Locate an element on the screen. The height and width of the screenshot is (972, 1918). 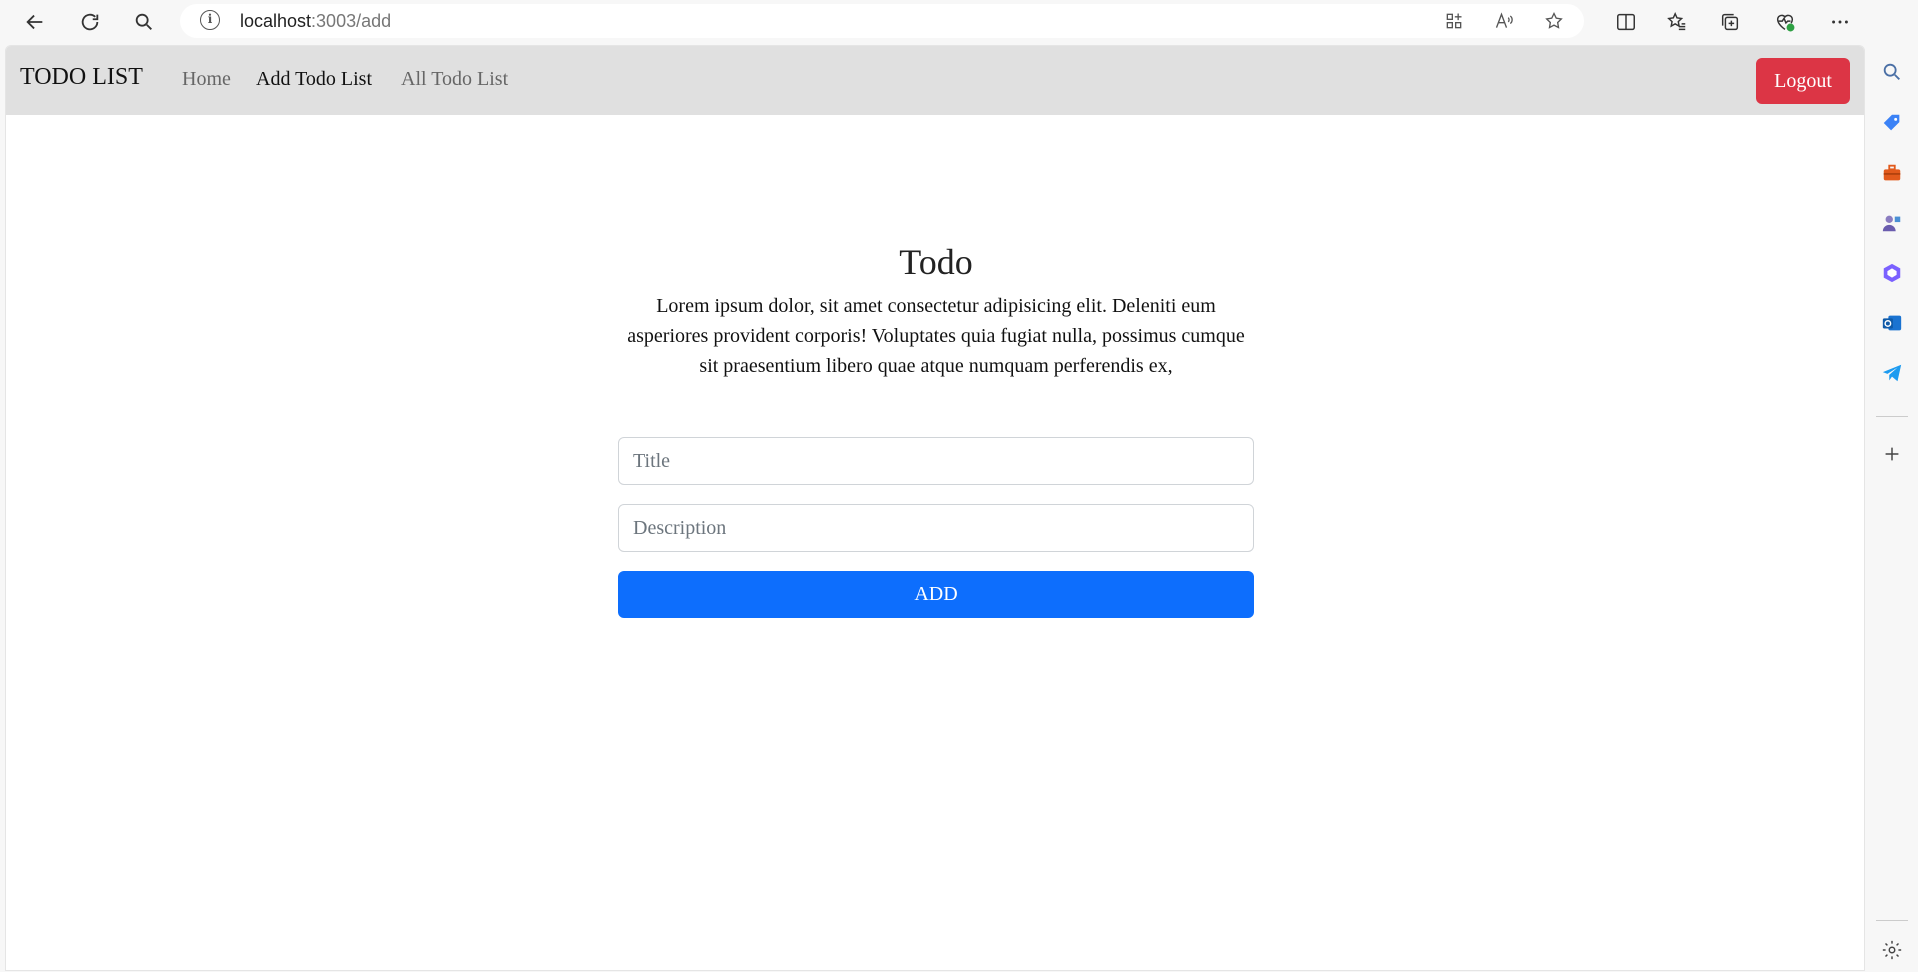
description-input is located at coordinates (936, 528).